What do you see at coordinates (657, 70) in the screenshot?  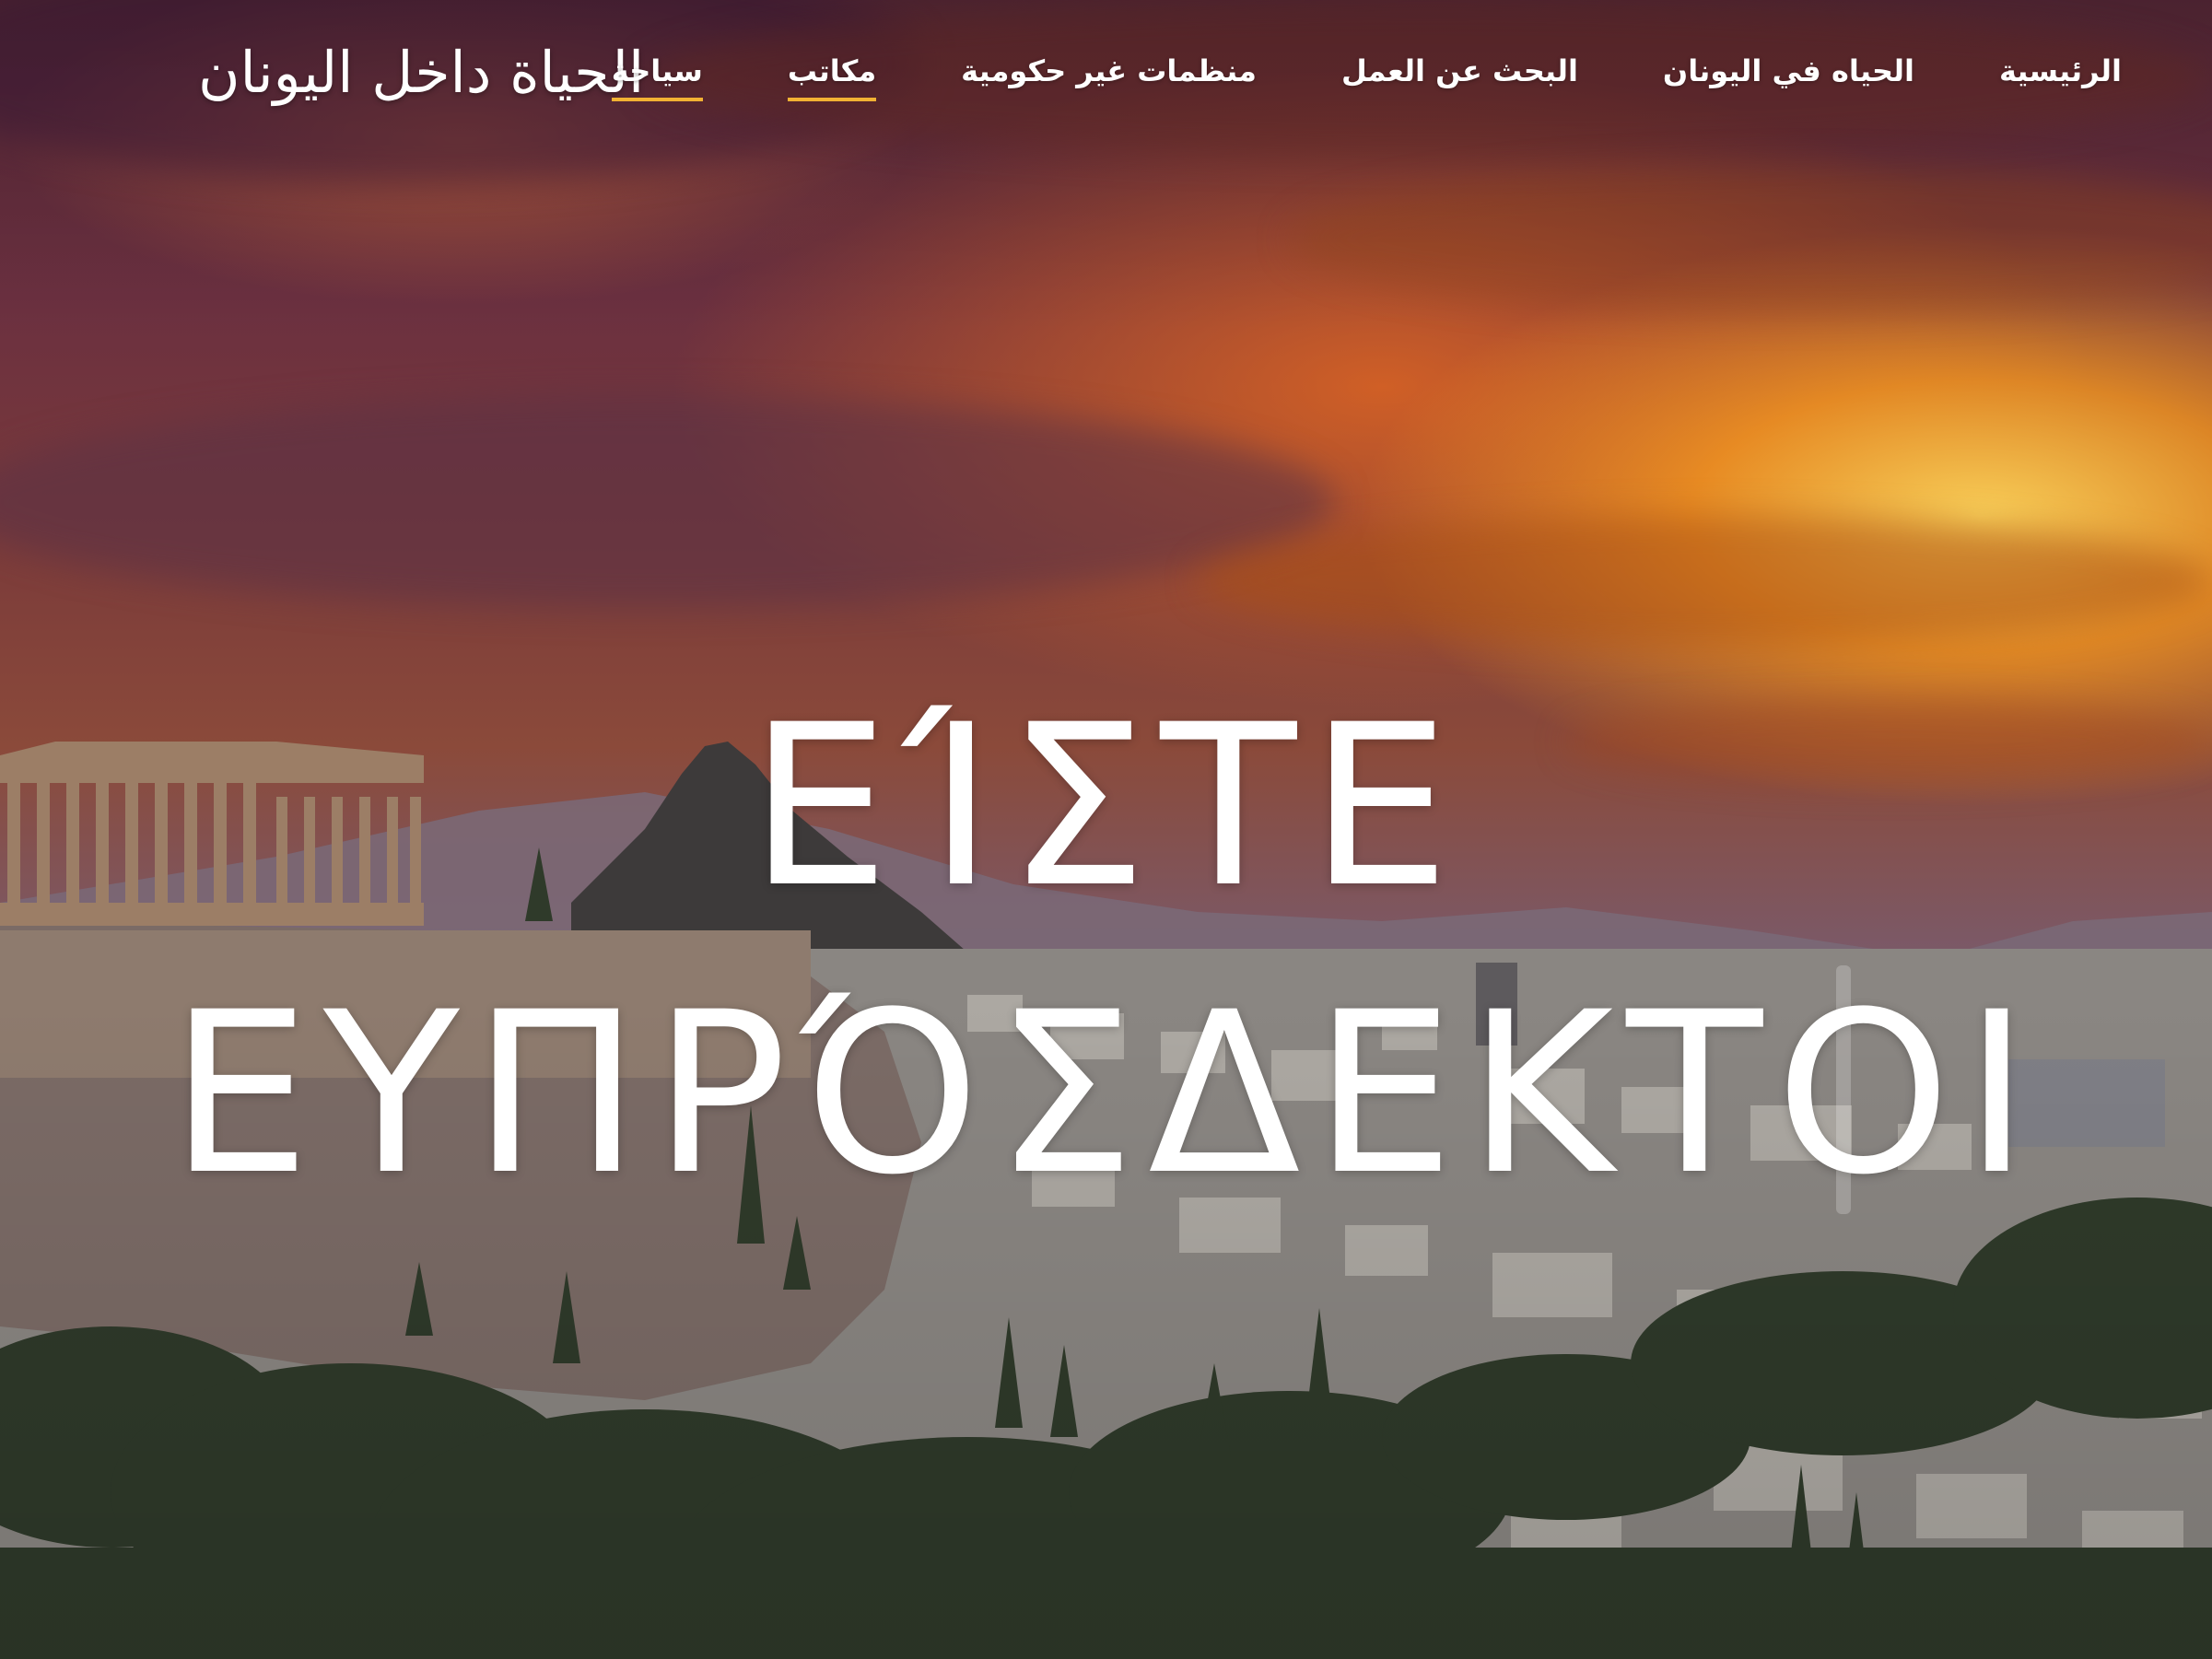 I see `nav-item-label: سياحة` at bounding box center [657, 70].